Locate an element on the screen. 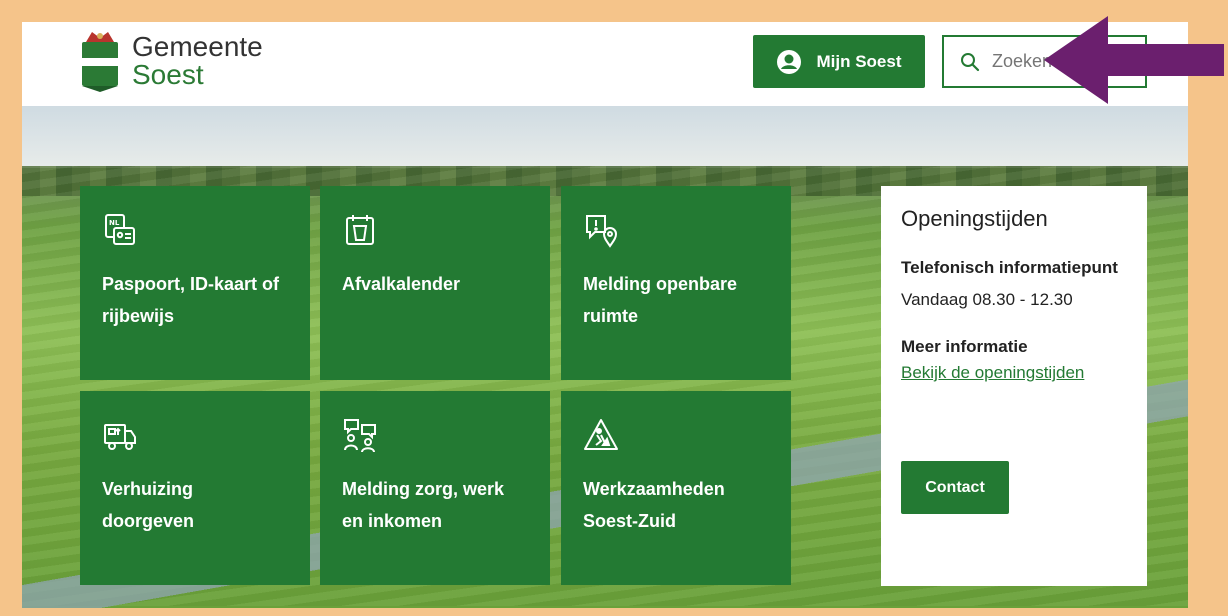  people-chat-icon is located at coordinates (360, 436).